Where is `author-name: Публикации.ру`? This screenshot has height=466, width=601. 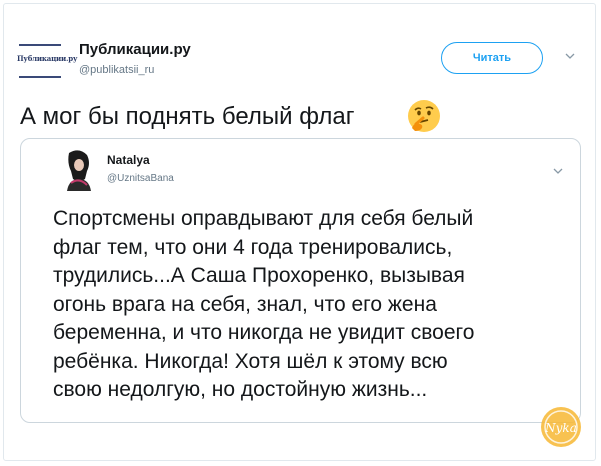
author-name: Публикации.ру is located at coordinates (135, 49).